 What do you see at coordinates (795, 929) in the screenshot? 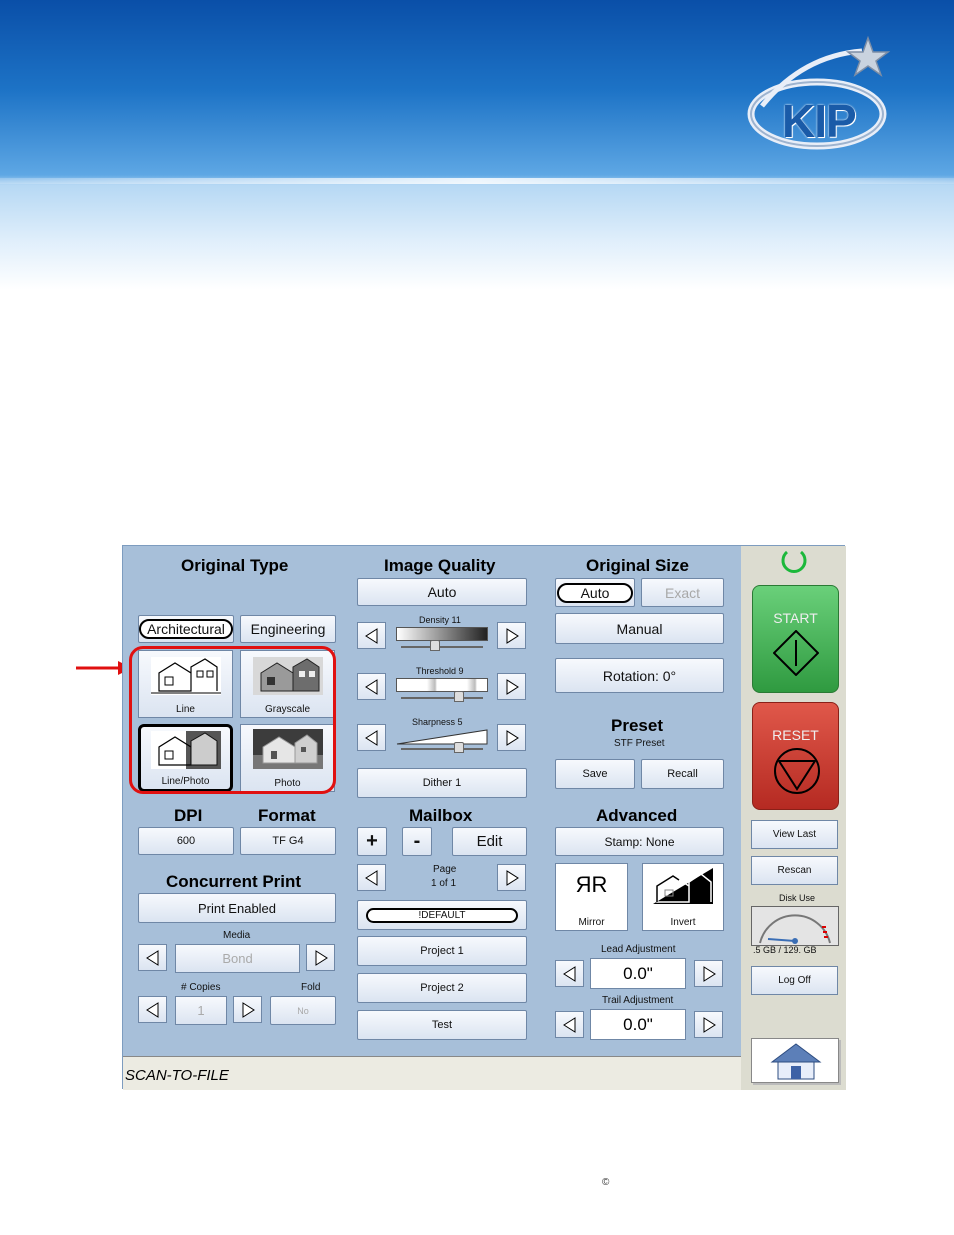
I see `gauge-icon` at bounding box center [795, 929].